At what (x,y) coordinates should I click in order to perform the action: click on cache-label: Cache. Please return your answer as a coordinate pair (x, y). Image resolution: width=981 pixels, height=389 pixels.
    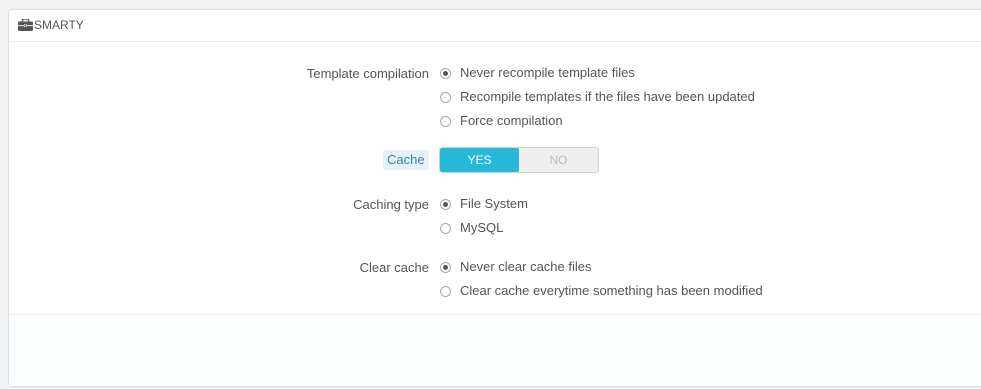
    Looking at the image, I should click on (406, 160).